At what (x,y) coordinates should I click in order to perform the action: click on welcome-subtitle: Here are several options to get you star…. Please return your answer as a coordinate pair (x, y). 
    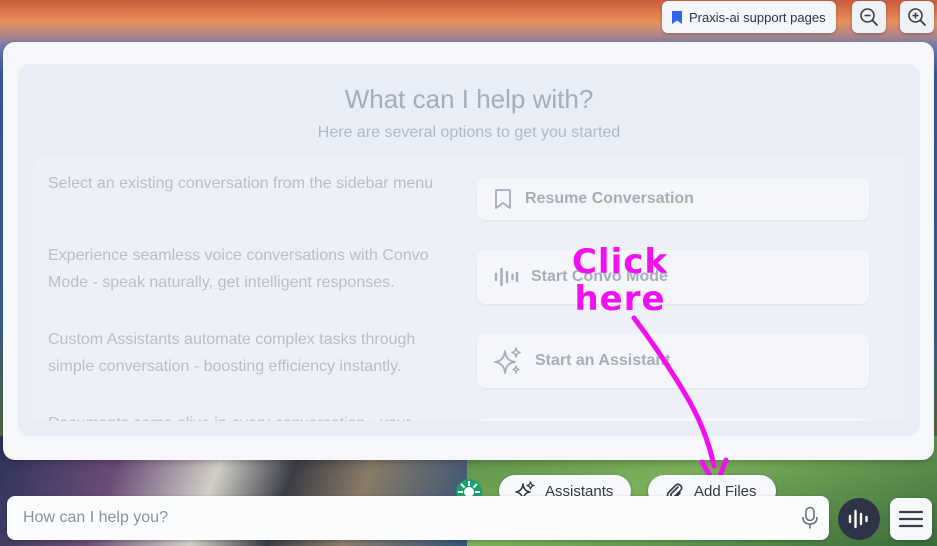
    Looking at the image, I should click on (469, 132).